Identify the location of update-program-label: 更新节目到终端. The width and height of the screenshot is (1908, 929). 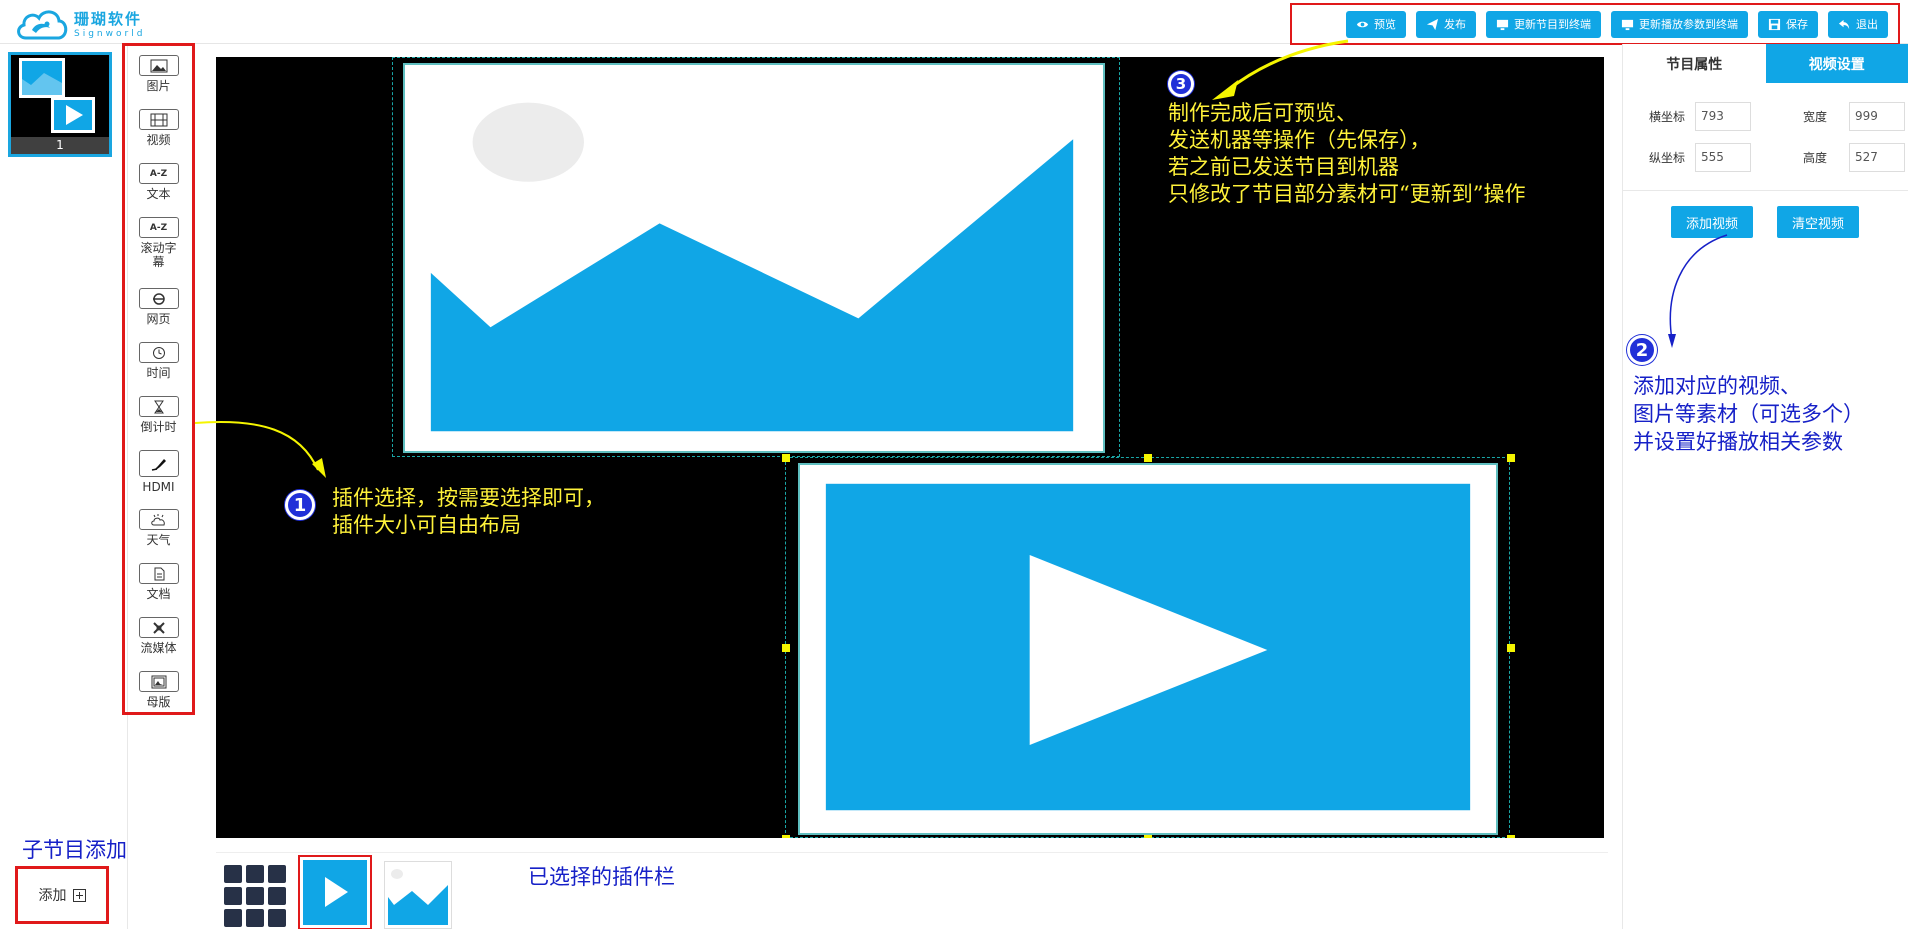
(1552, 24).